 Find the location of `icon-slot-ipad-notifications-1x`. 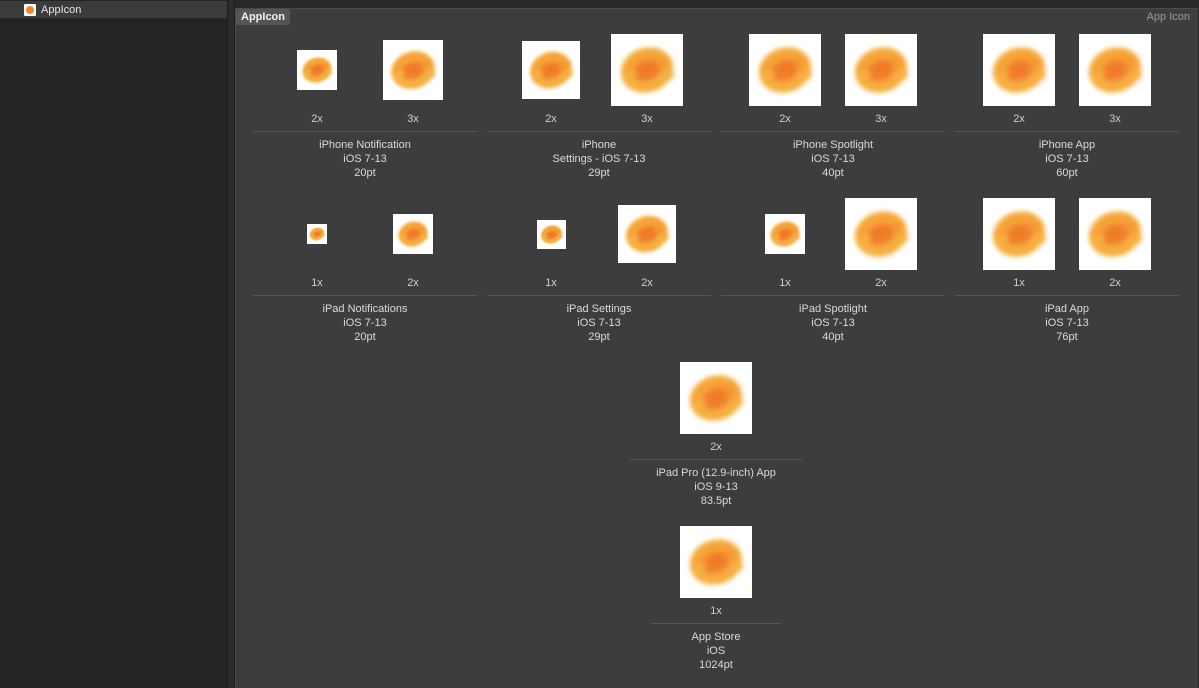

icon-slot-ipad-notifications-1x is located at coordinates (317, 234).